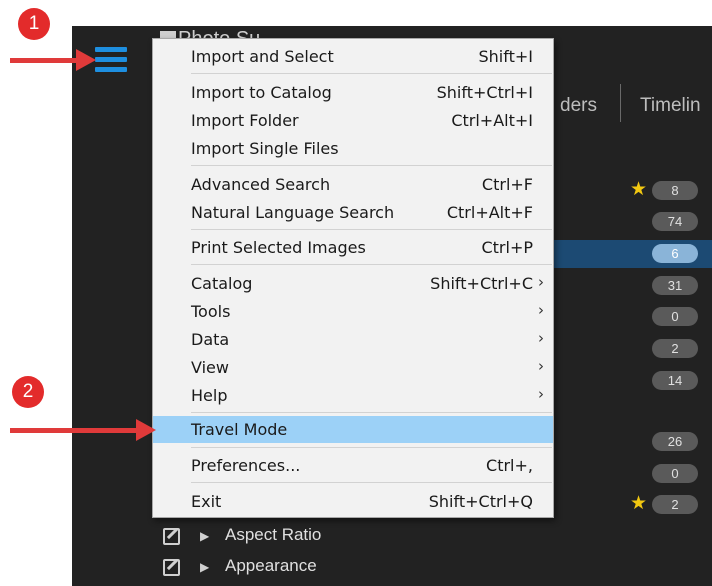 This screenshot has height=586, width=712. Describe the element at coordinates (353, 283) in the screenshot. I see `menu-item-catalog: Catalog Shift+Ctrl+C ›` at that location.